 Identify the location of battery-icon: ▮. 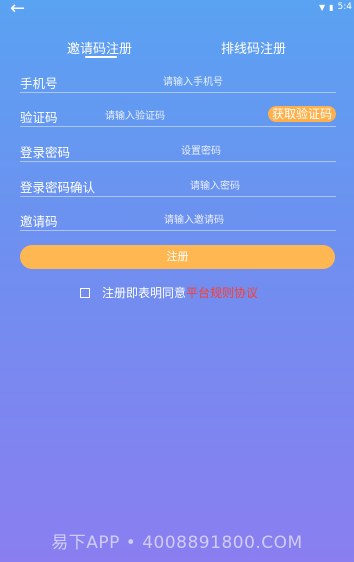
(331, 7).